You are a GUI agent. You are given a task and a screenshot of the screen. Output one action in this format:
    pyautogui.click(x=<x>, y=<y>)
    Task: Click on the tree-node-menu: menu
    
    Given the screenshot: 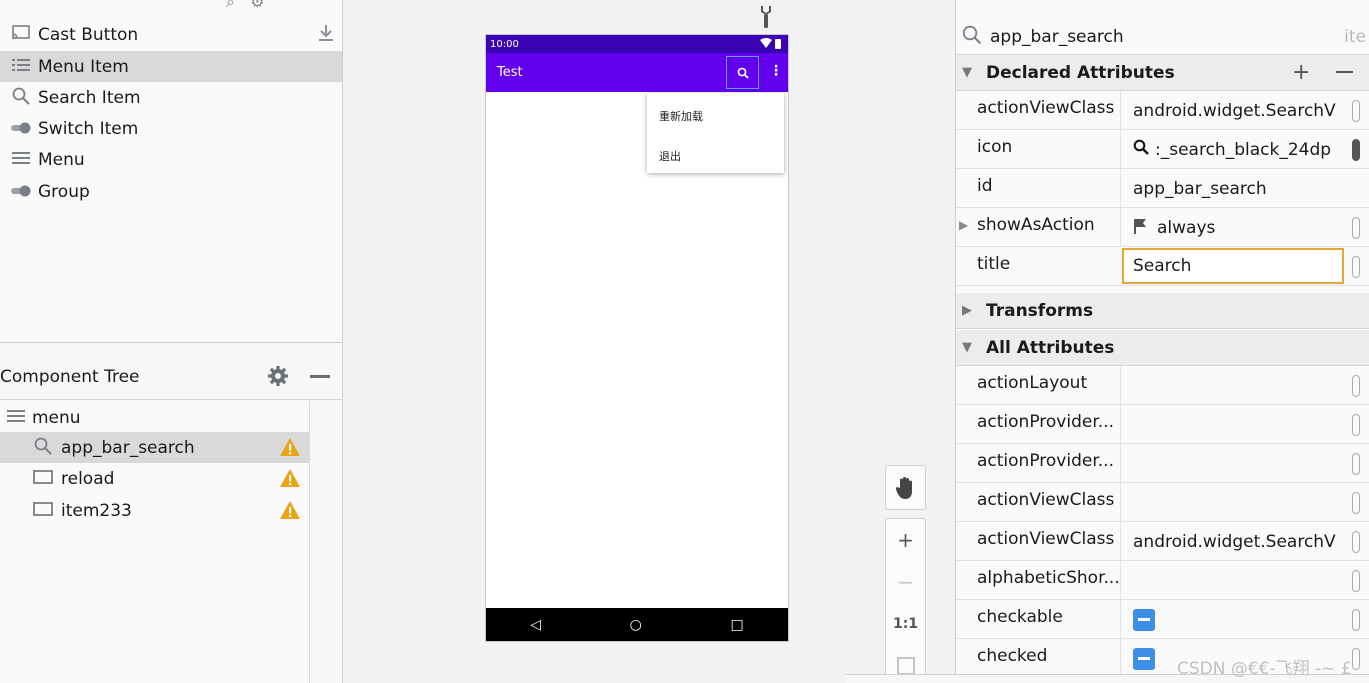 What is the action you would take?
    pyautogui.click(x=155, y=417)
    